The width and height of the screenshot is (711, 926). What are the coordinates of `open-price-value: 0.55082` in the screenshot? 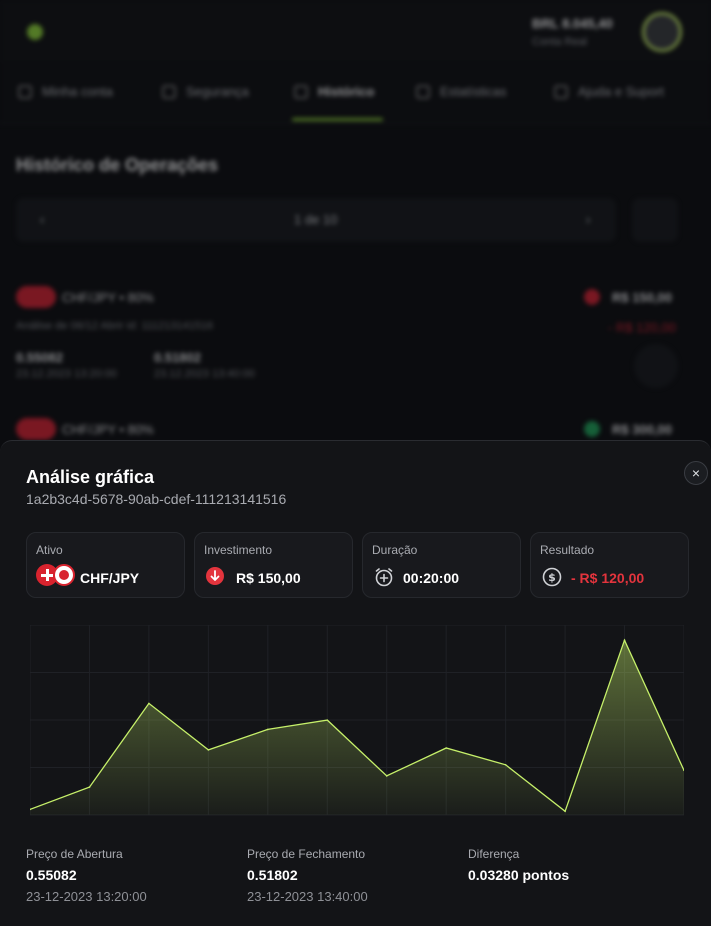 It's located at (51, 875).